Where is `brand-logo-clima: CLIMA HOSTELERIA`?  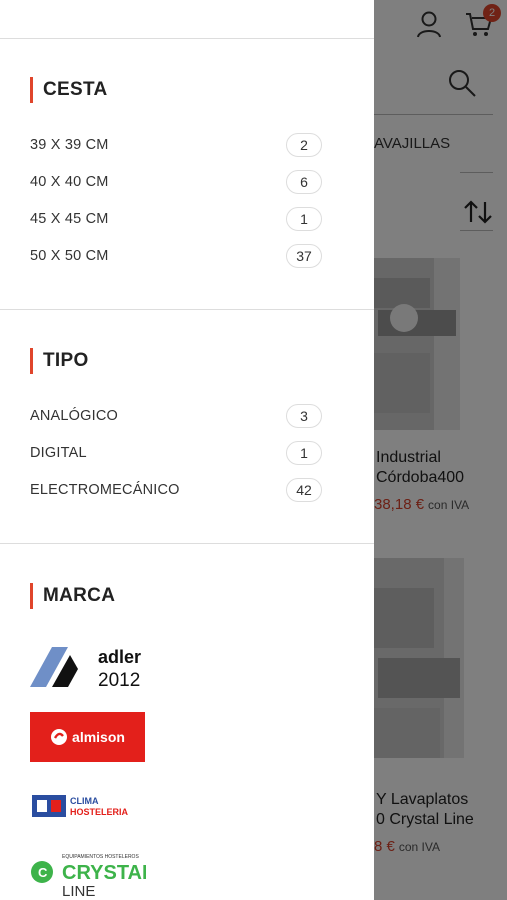 brand-logo-clima: CLIMA HOSTELERIA is located at coordinates (87, 806).